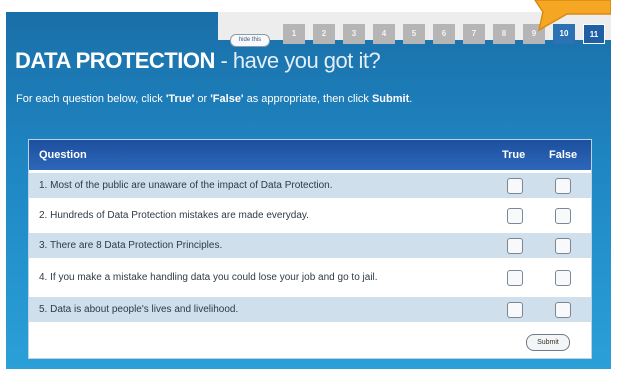 This screenshot has height=369, width=617. Describe the element at coordinates (390, 99) in the screenshot. I see `instructions-submit: Submit` at that location.